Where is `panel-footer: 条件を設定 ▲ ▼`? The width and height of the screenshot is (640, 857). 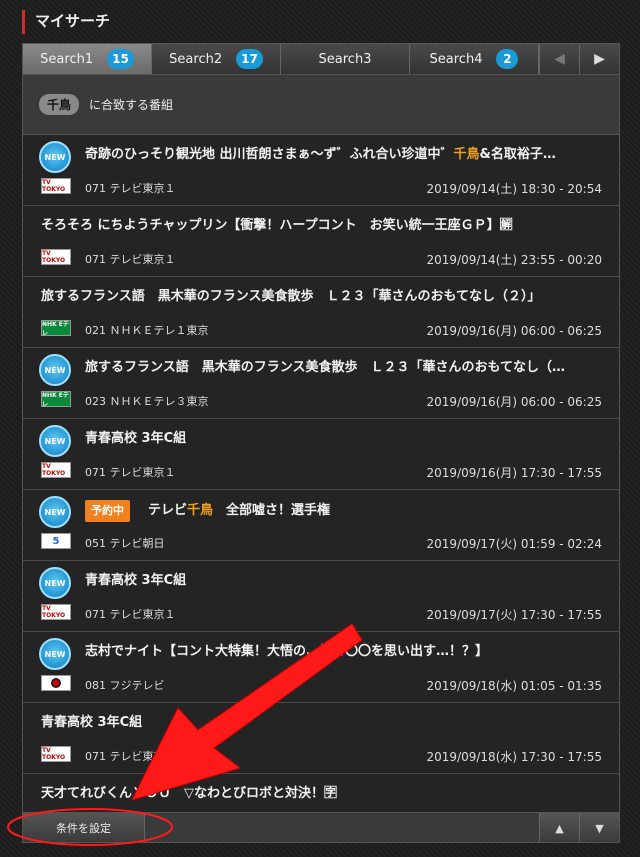
panel-footer: 条件を設定 ▲ ▼ is located at coordinates (321, 827).